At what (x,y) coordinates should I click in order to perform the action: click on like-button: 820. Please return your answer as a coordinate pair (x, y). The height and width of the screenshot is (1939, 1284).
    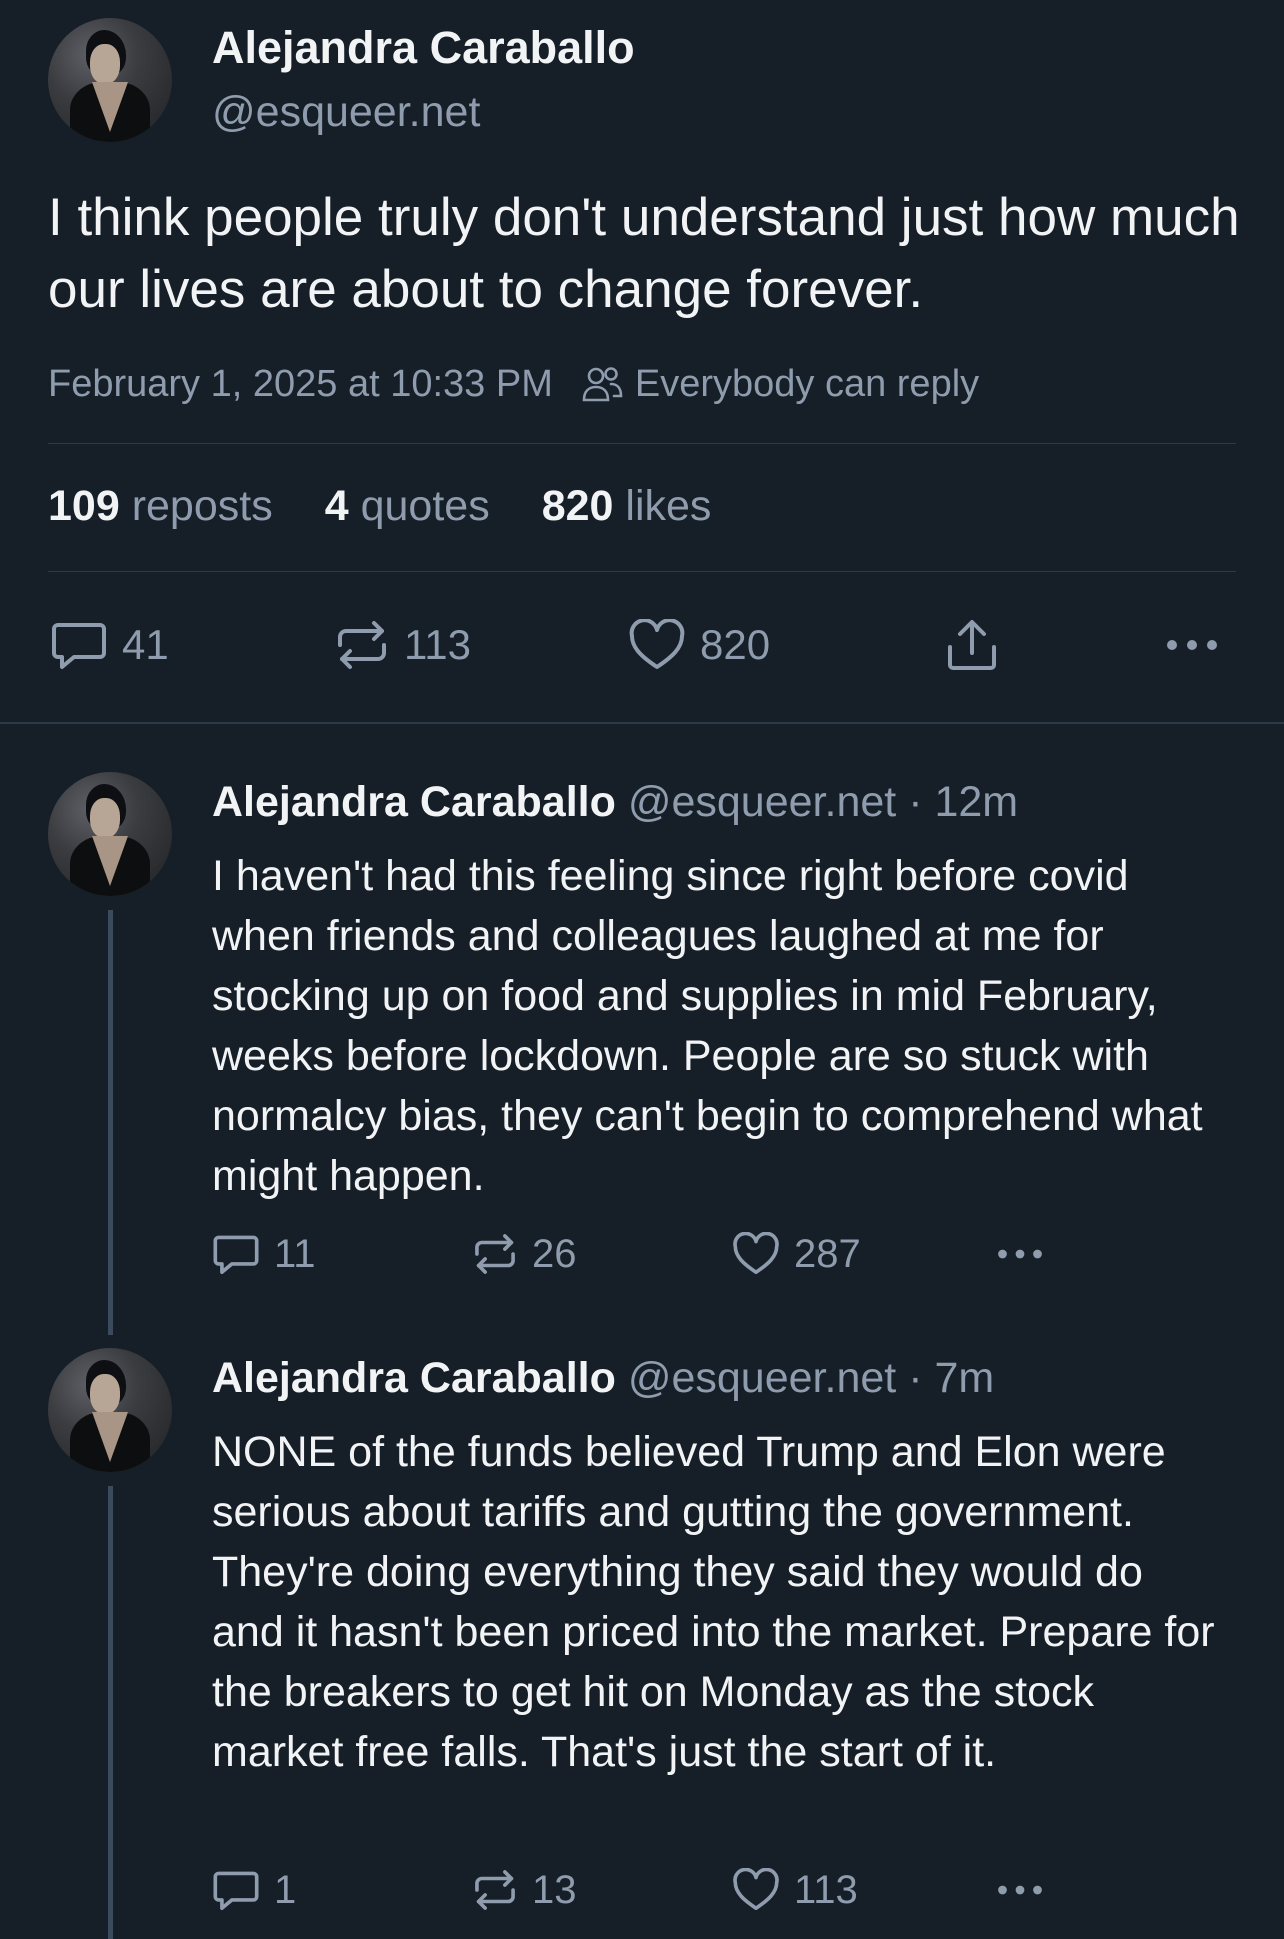
    Looking at the image, I should click on (699, 645).